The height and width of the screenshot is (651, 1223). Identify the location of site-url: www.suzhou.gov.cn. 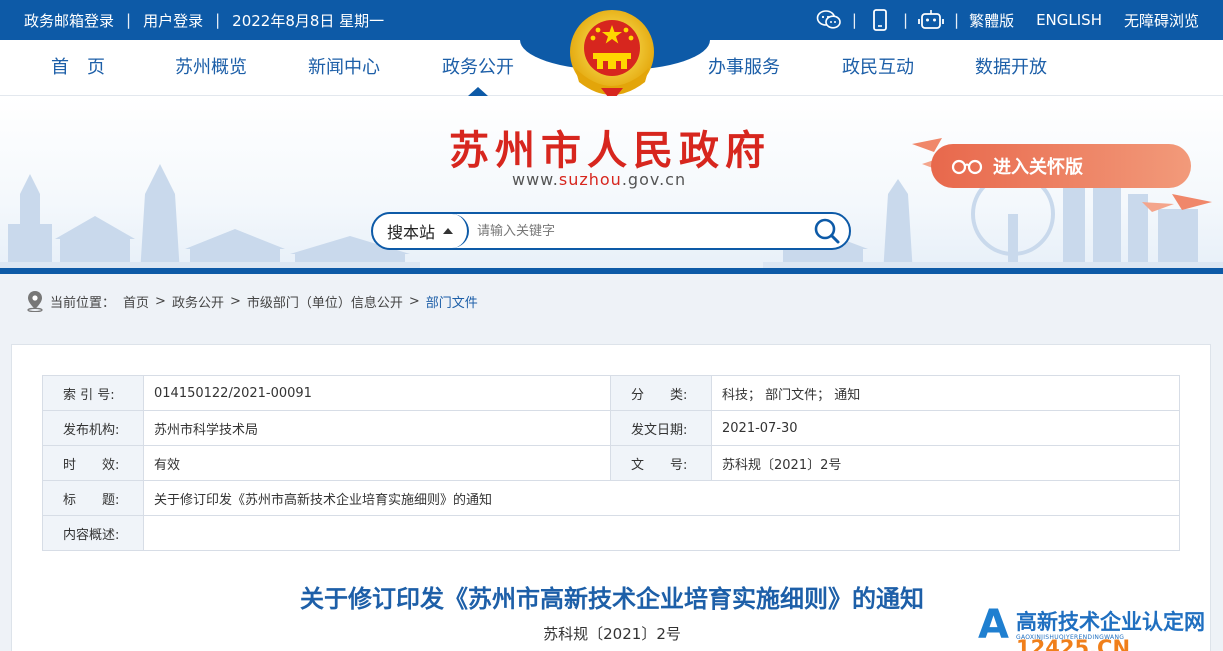
(599, 179).